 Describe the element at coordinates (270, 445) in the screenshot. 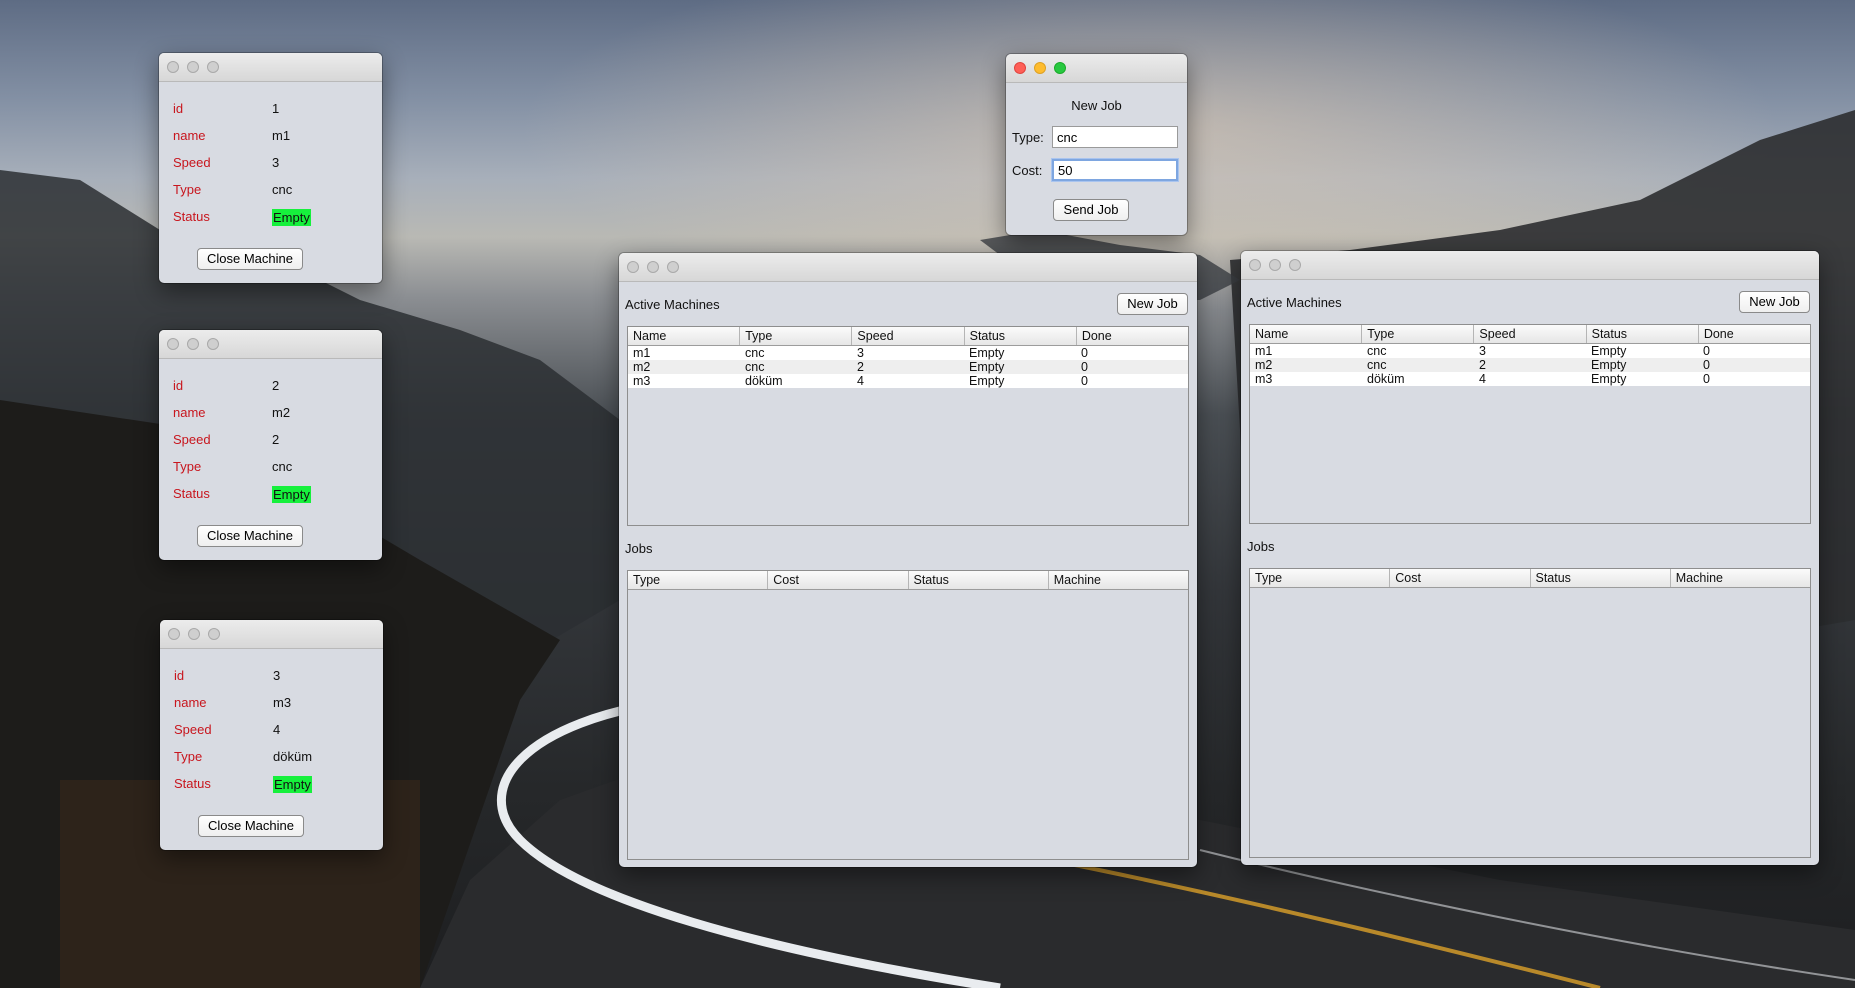

I see `row-speed: Speed 2` at that location.